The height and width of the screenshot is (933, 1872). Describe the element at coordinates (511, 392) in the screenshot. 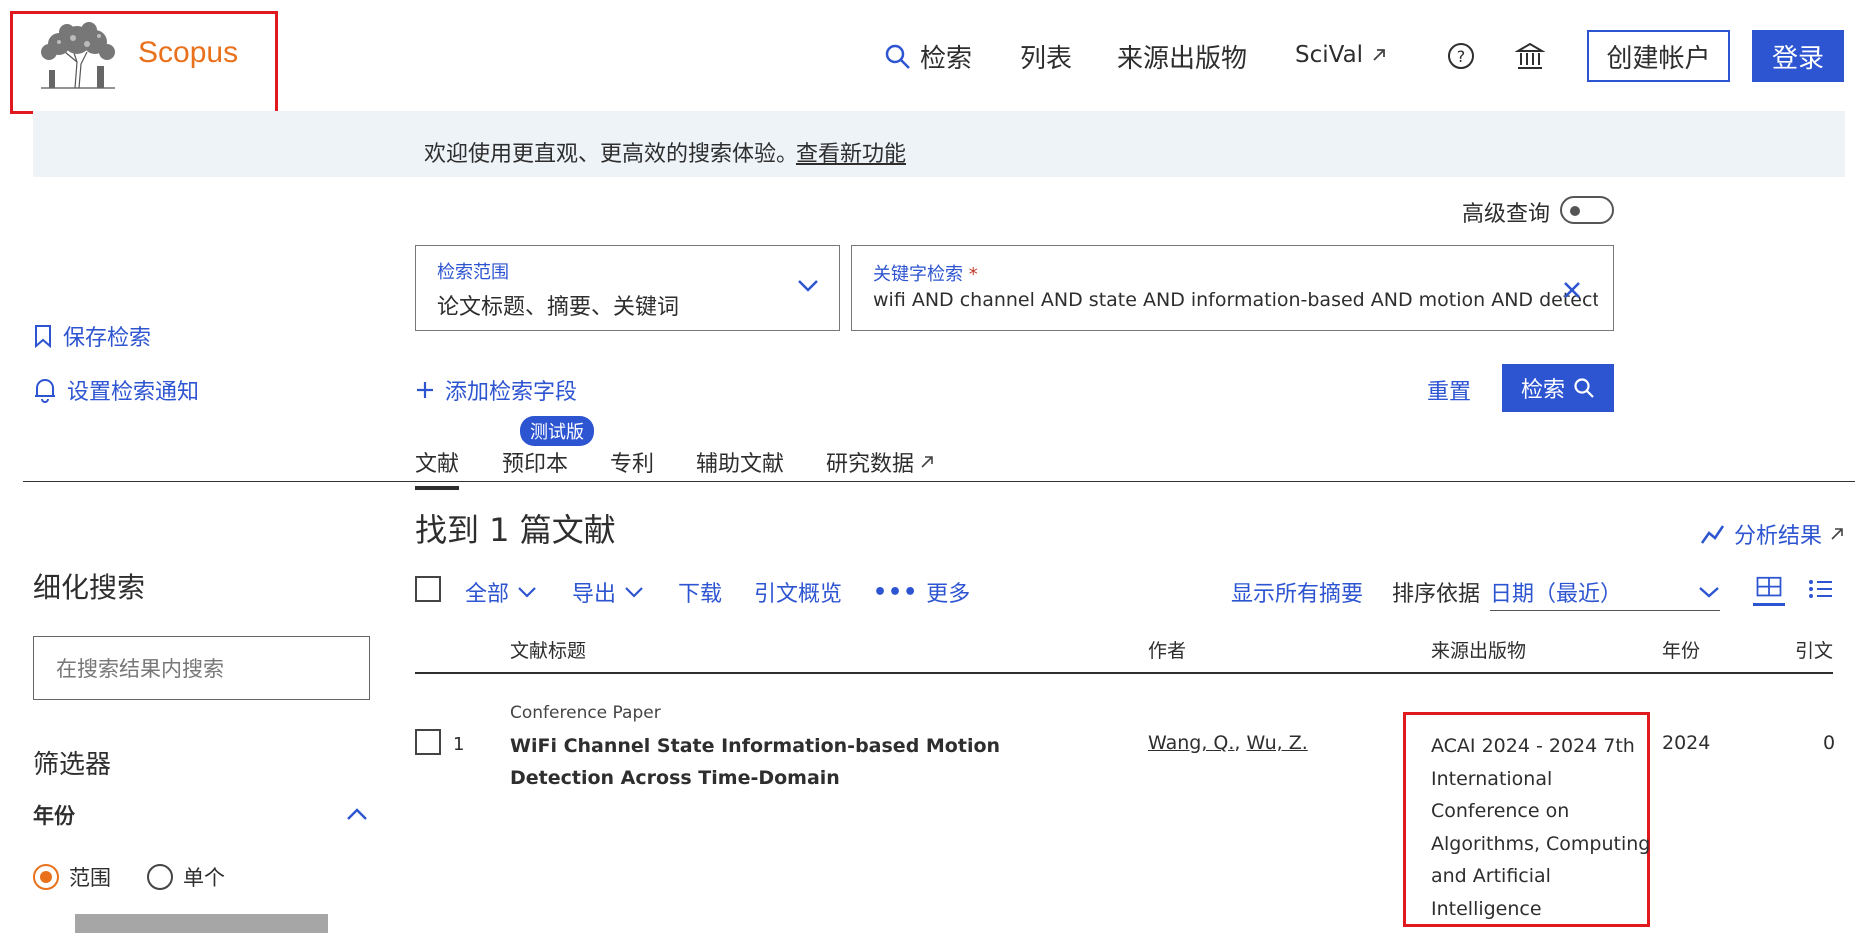

I see `add-search-field-label: 添加检索字段` at that location.